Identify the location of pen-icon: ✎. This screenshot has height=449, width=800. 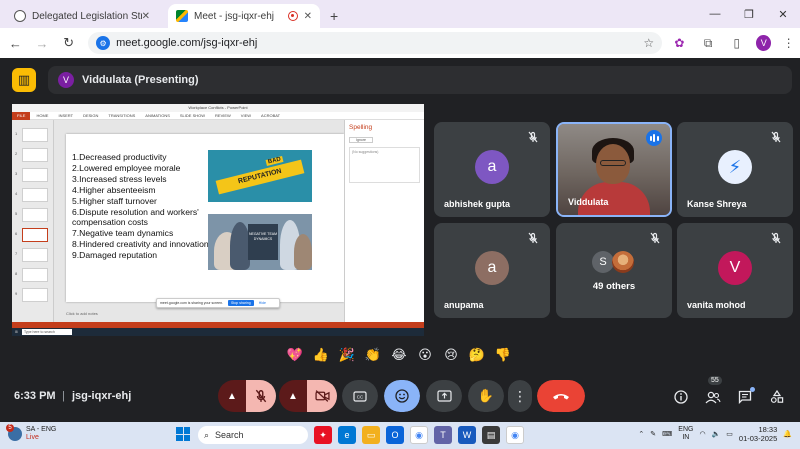
(653, 434).